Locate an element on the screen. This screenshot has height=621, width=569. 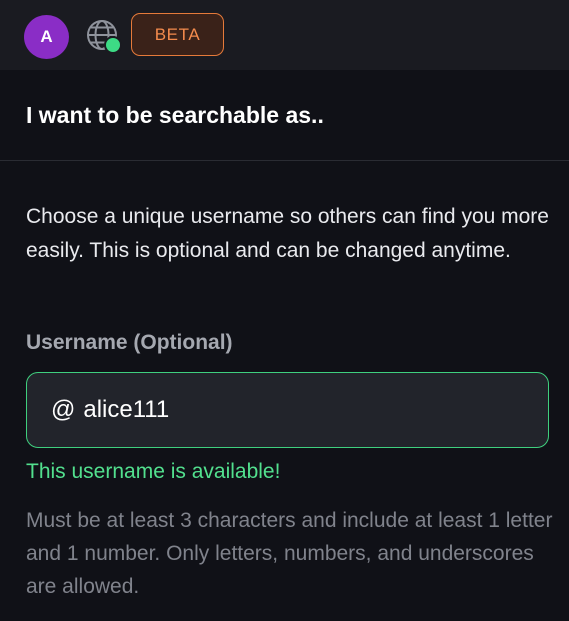
availability-status: This username is available! is located at coordinates (153, 471).